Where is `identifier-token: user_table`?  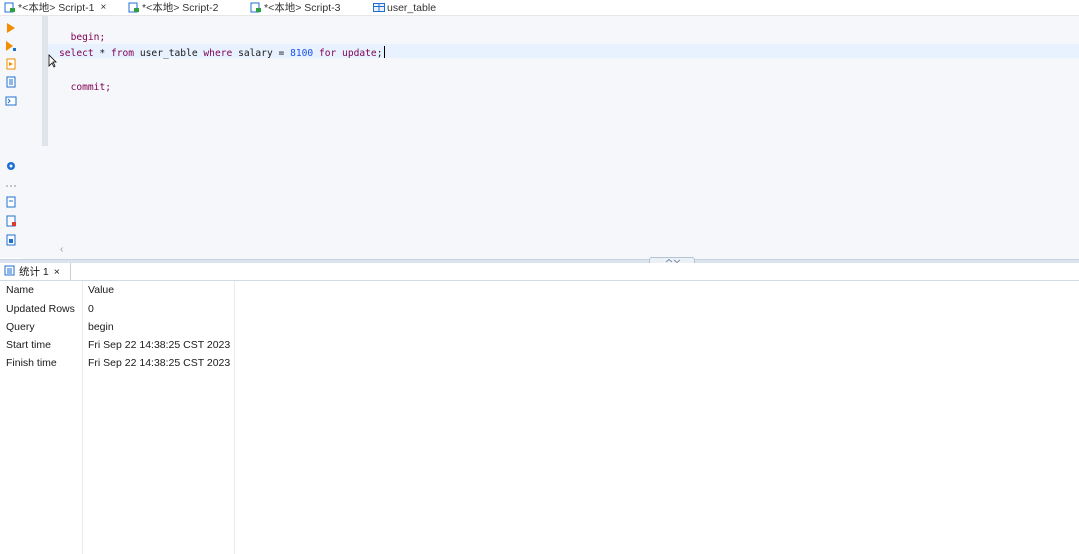 identifier-token: user_table is located at coordinates (169, 53).